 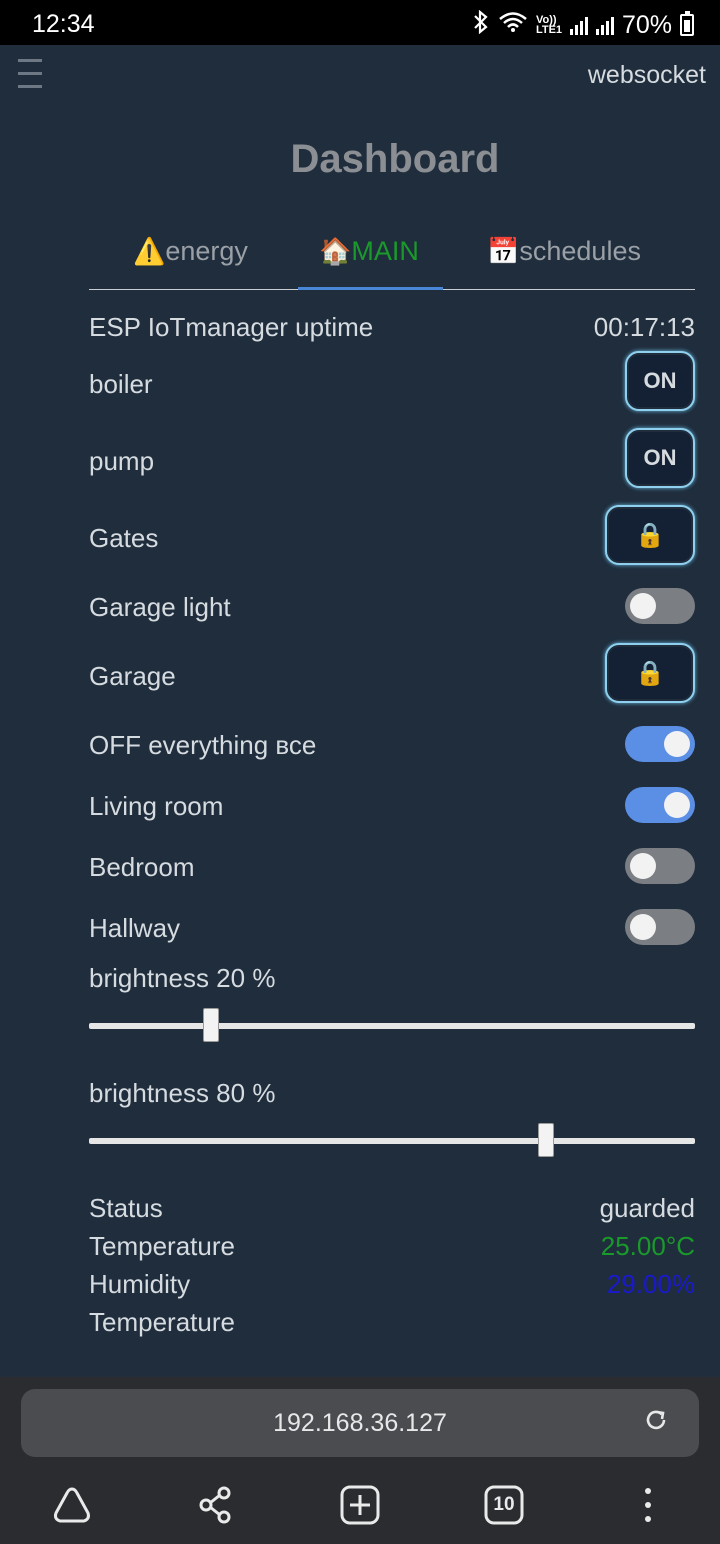 What do you see at coordinates (660, 805) in the screenshot?
I see `living-room-toggle` at bounding box center [660, 805].